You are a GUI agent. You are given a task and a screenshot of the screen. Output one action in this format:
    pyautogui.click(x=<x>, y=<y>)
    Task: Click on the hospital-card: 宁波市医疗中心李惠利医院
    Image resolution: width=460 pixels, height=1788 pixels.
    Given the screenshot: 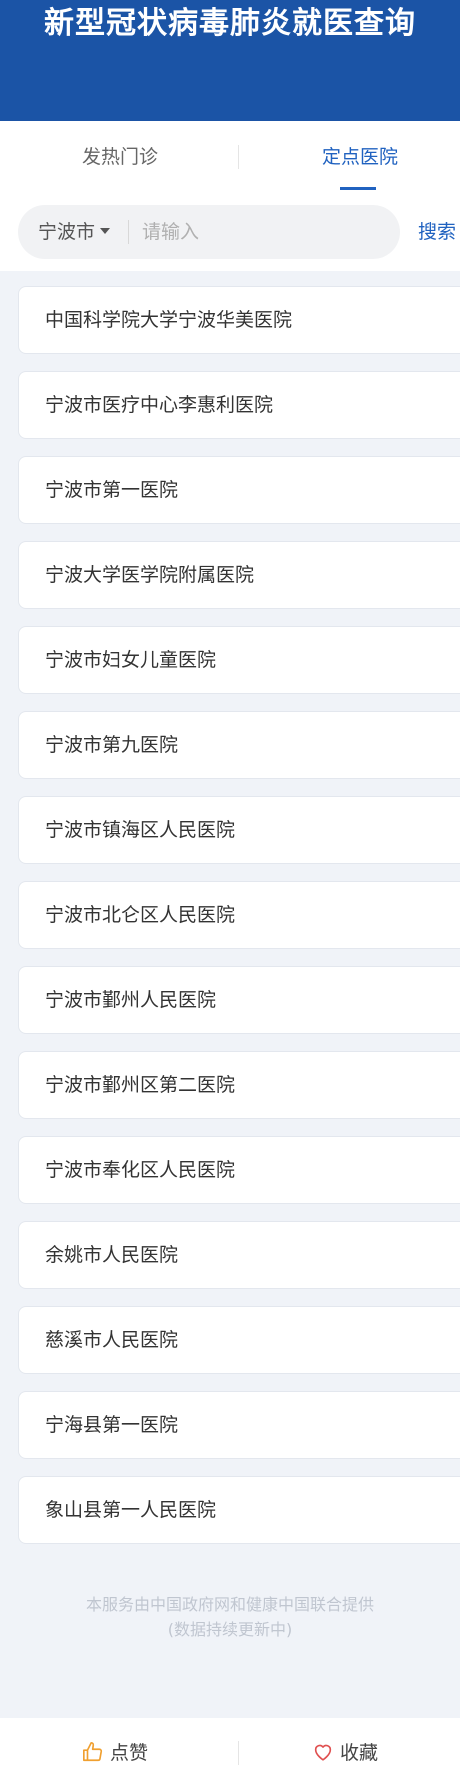 What is the action you would take?
    pyautogui.click(x=239, y=405)
    